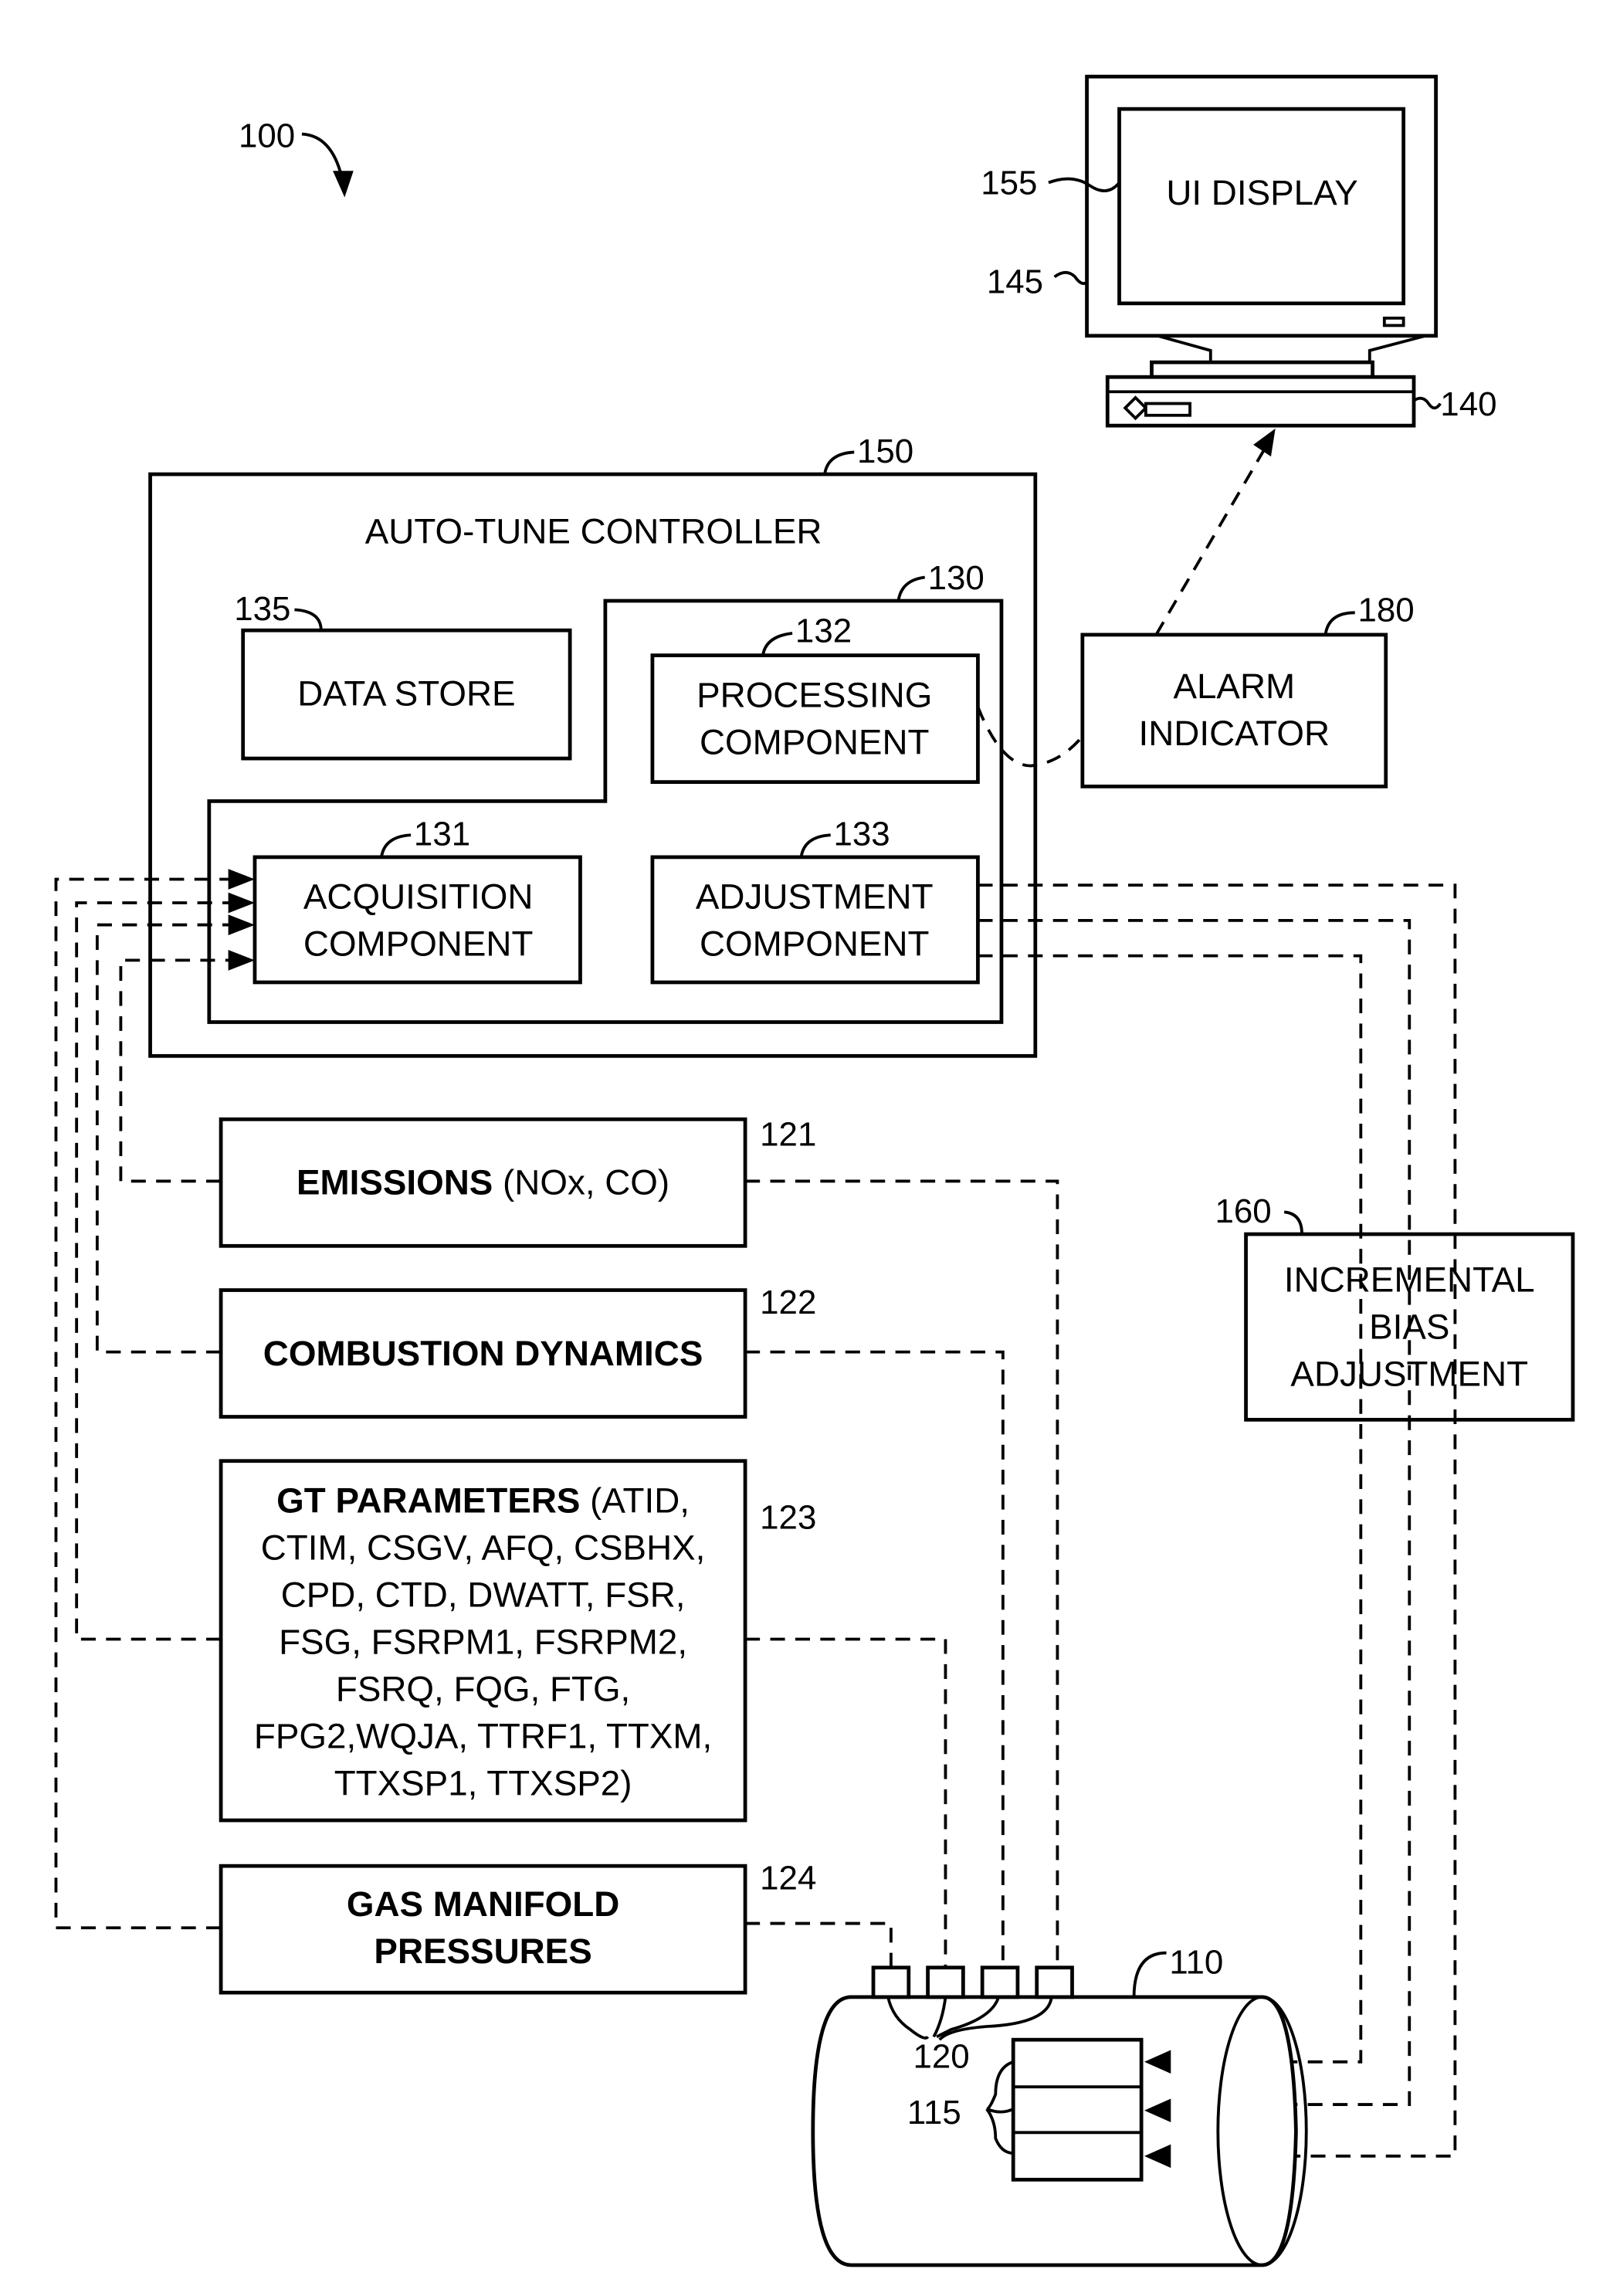 This screenshot has height=2296, width=1620. I want to click on alarm-line2: INDICATOR, so click(1234, 733).